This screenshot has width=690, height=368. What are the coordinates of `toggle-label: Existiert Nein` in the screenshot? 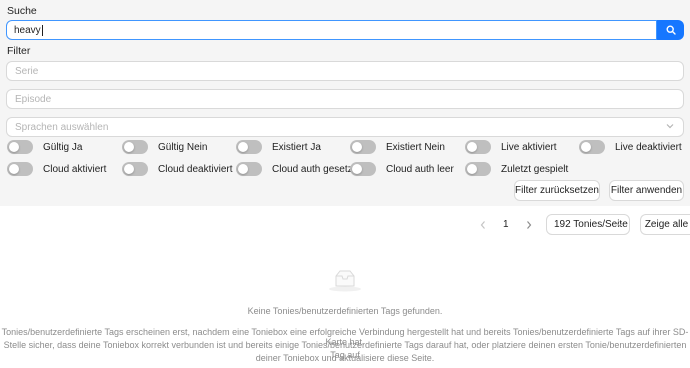 It's located at (415, 147).